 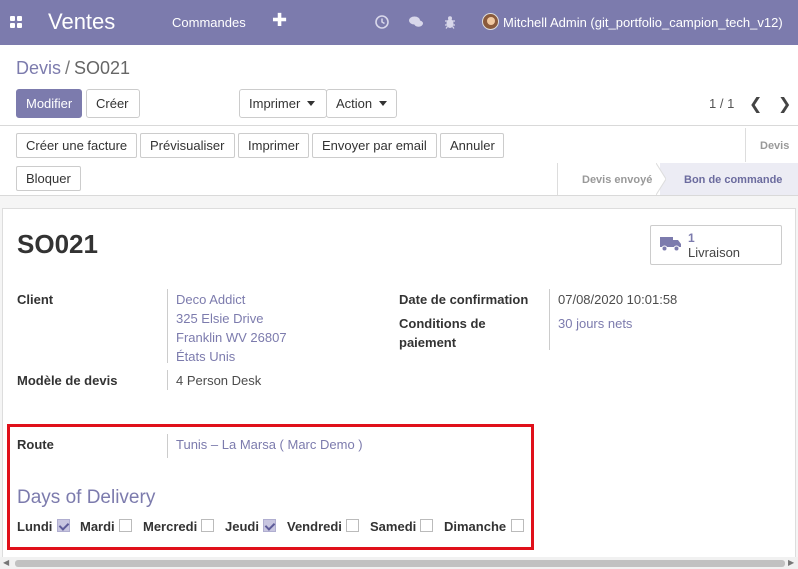 I want to click on delivery-label: Livraison, so click(x=714, y=252).